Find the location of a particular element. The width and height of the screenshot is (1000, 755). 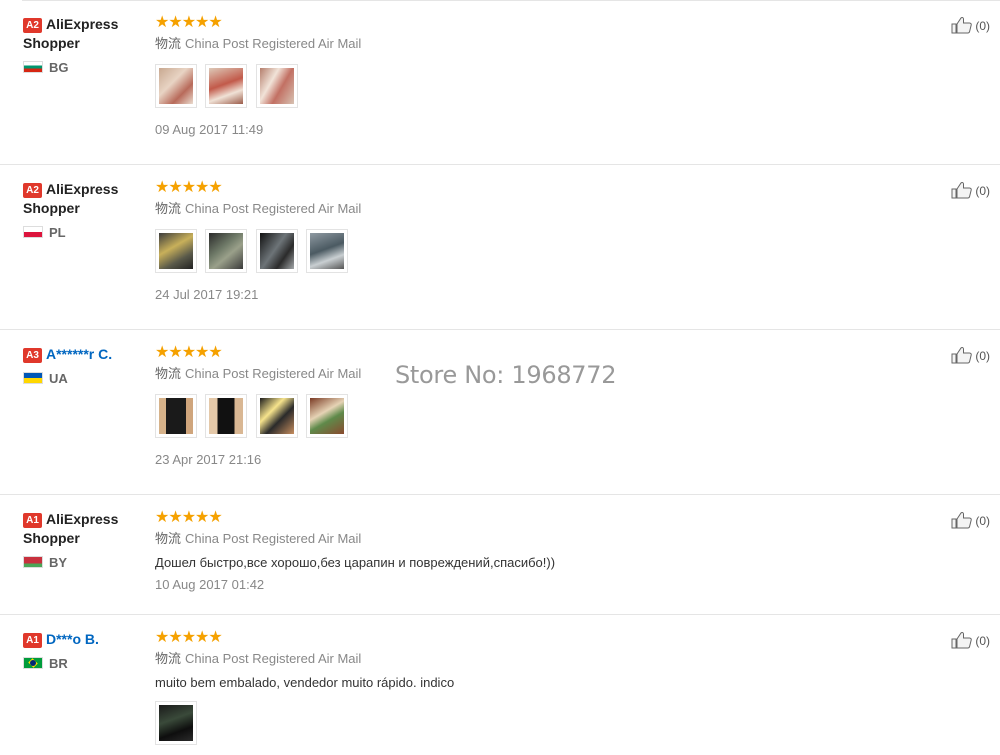

review-date: 09 Aug 2017 11:49 is located at coordinates (209, 129).